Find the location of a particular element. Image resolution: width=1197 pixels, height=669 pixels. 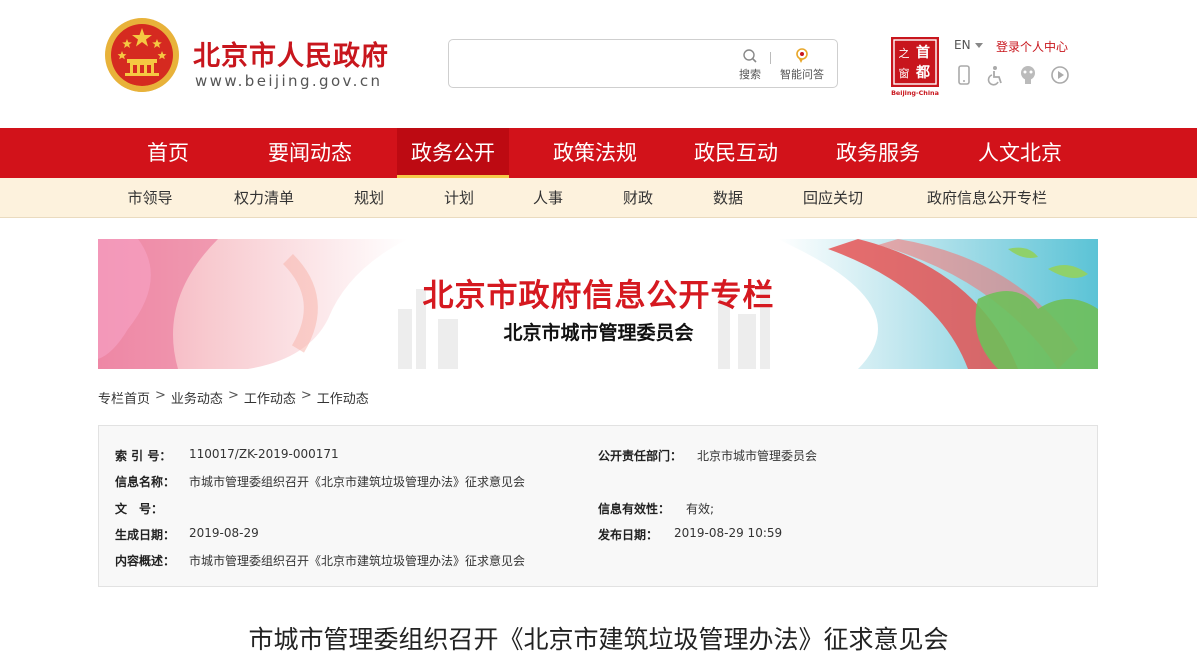

sub-nav-planning: 规划 is located at coordinates (369, 198).